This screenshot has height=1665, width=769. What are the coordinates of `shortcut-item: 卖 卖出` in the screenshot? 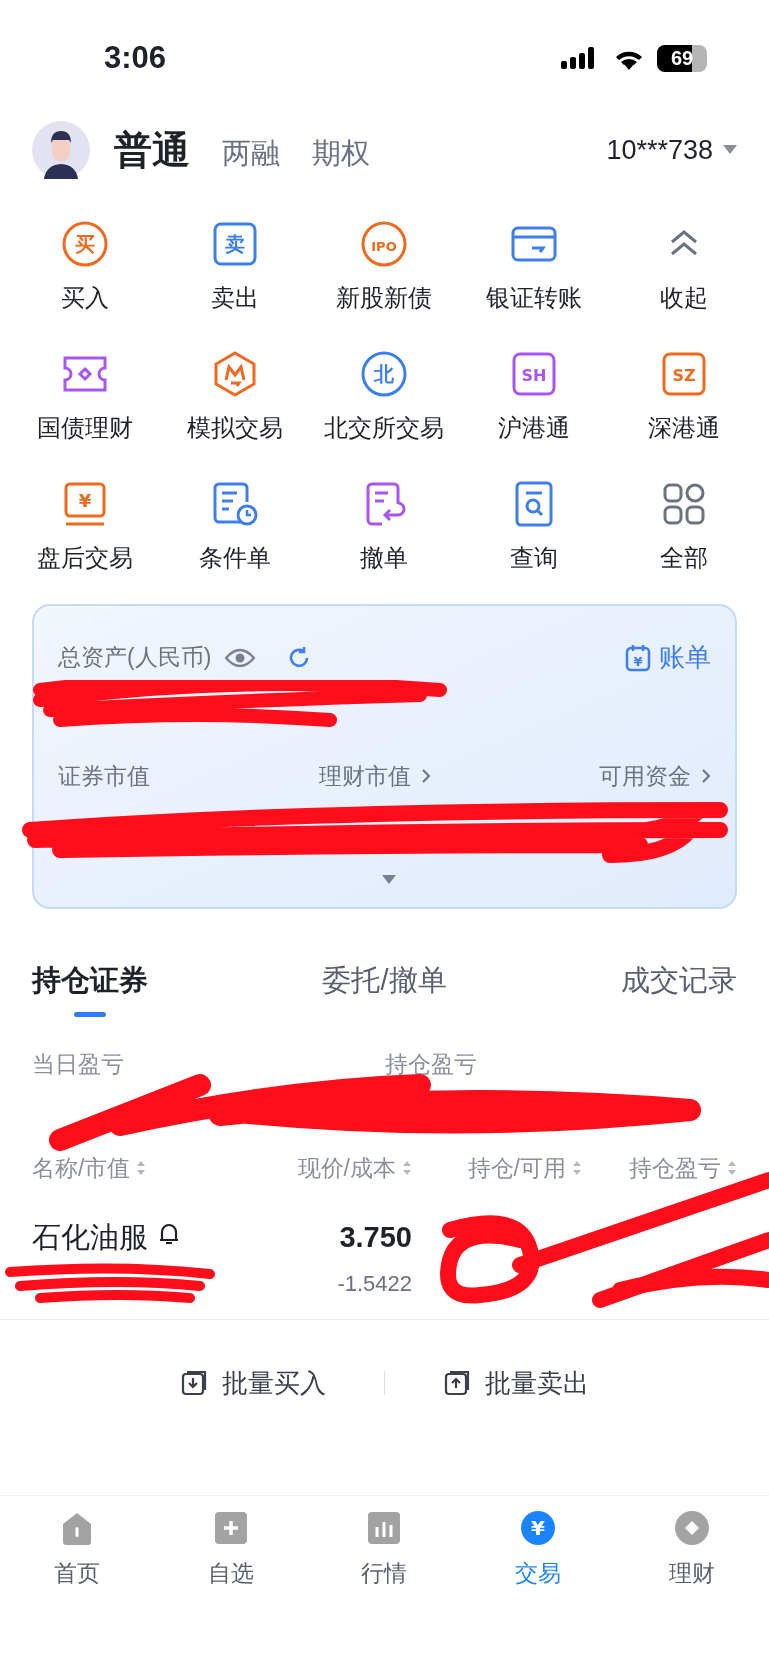 It's located at (234, 275).